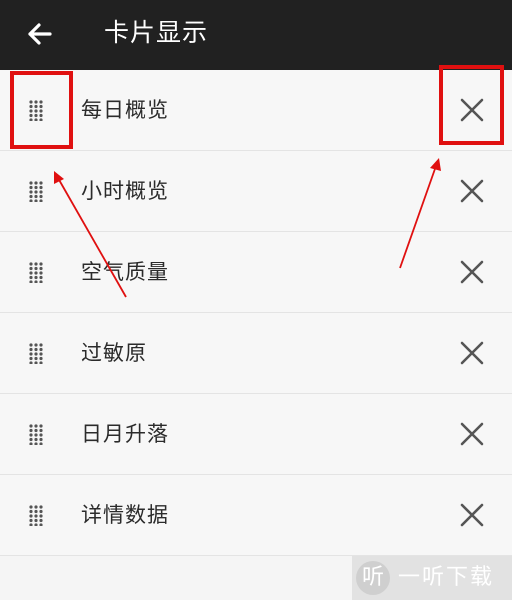 Image resolution: width=512 pixels, height=600 pixels. I want to click on card-label: 小时概览, so click(125, 191).